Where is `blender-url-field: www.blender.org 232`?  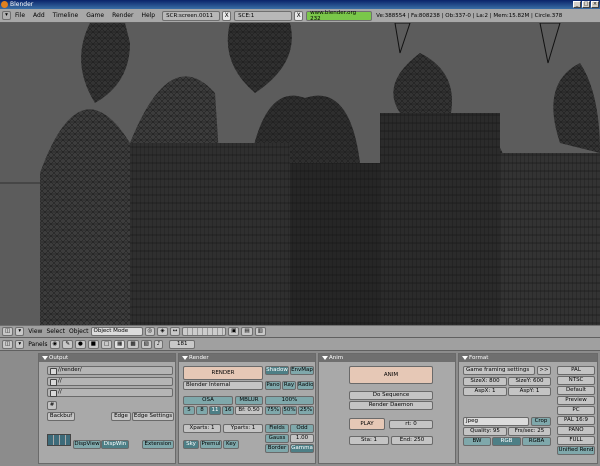
blender-url-field: www.blender.org 232 is located at coordinates (339, 16).